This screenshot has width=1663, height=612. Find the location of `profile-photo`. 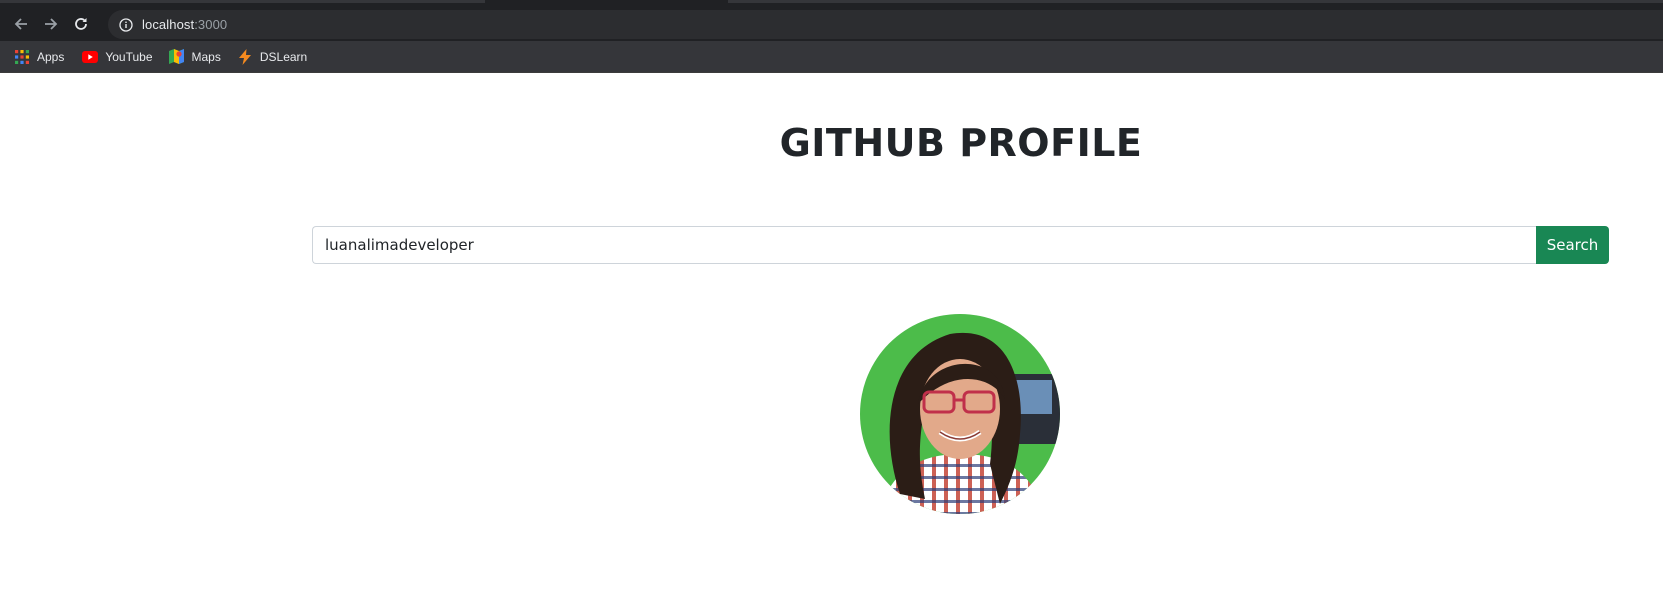

profile-photo is located at coordinates (960, 414).